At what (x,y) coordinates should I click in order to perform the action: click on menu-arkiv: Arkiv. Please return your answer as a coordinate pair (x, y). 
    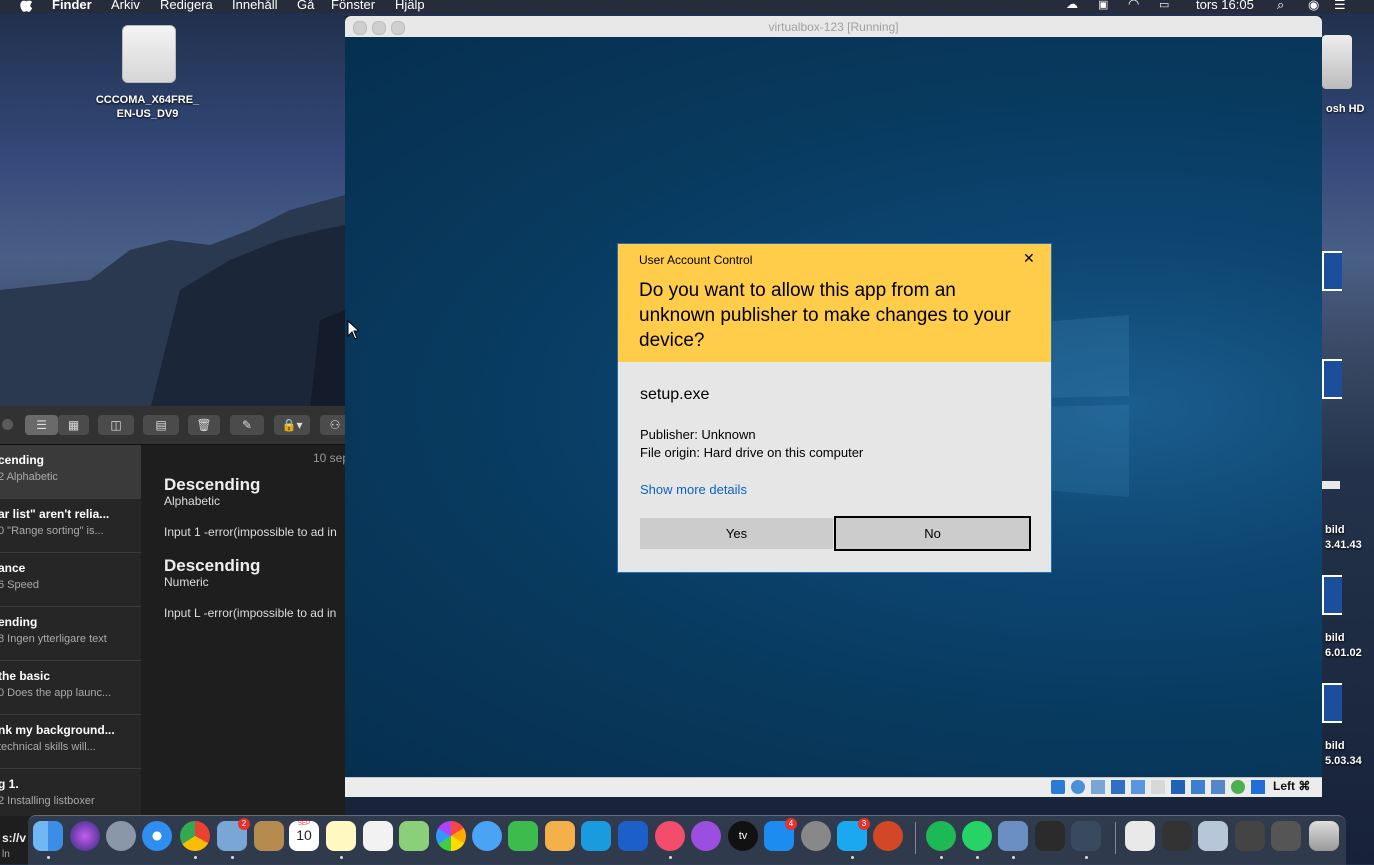
    Looking at the image, I should click on (125, 6).